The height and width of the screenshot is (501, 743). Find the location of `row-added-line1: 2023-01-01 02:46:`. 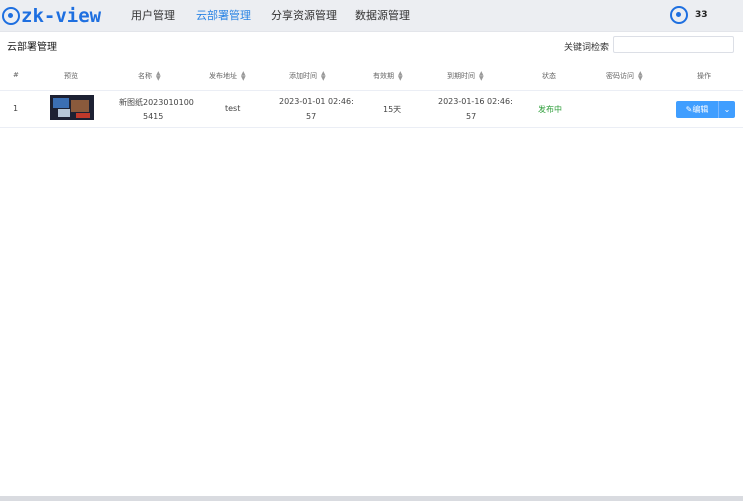

row-added-line1: 2023-01-01 02:46: is located at coordinates (316, 101).